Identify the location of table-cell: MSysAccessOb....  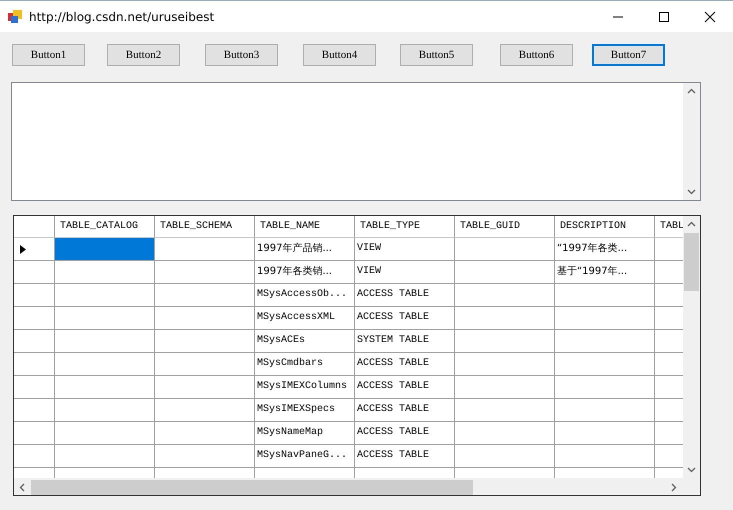
(305, 295).